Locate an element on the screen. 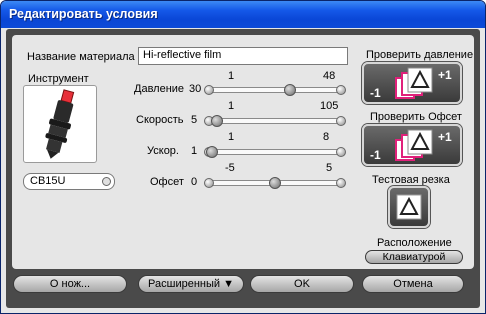 The width and height of the screenshot is (486, 314). accel-slider is located at coordinates (275, 152).